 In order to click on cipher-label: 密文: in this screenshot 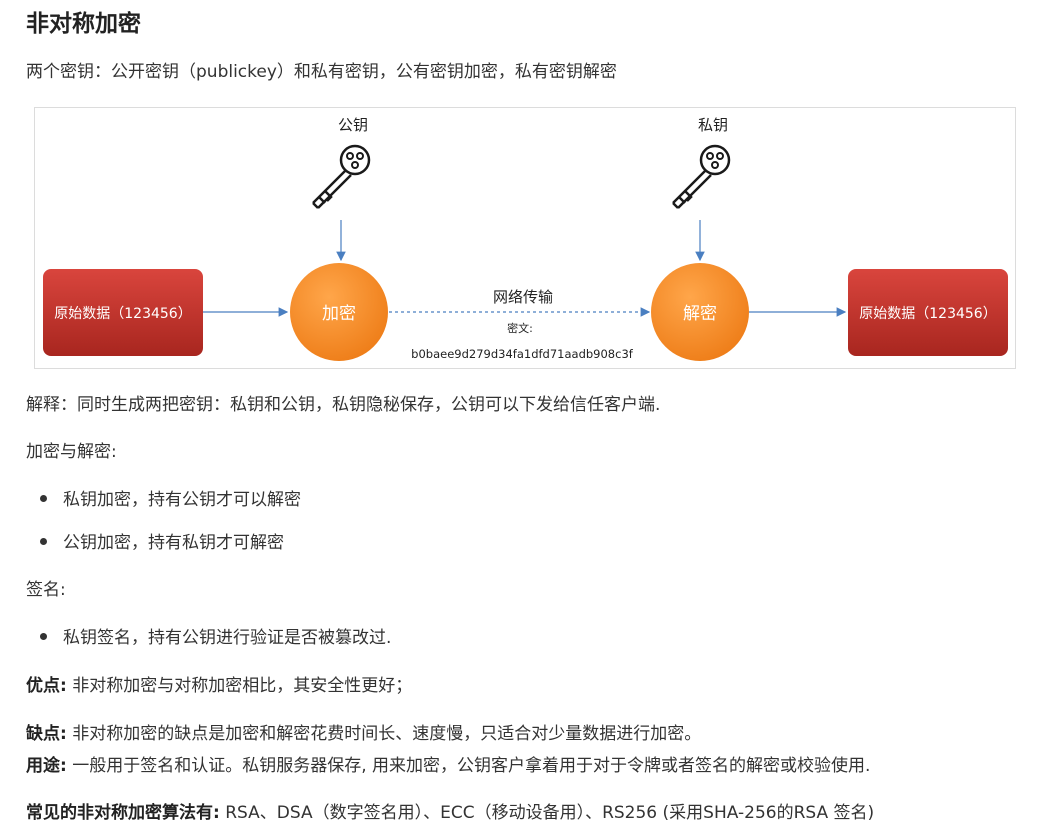, I will do `click(520, 328)`.